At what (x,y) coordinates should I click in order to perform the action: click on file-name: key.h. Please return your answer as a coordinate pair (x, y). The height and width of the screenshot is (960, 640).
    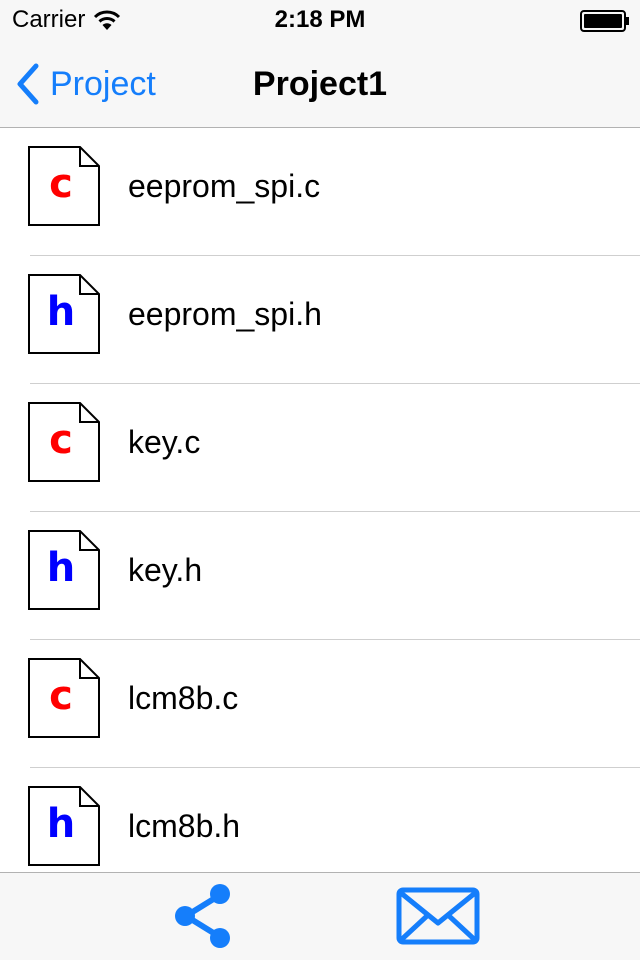
    Looking at the image, I should click on (165, 570).